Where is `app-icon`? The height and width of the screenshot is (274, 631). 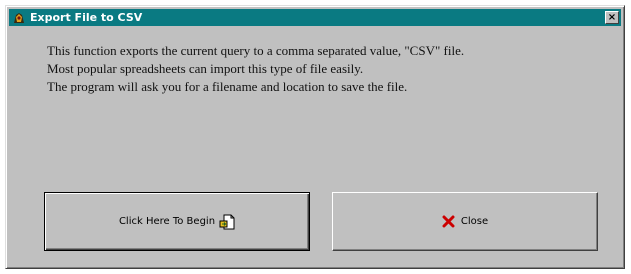 app-icon is located at coordinates (19, 18).